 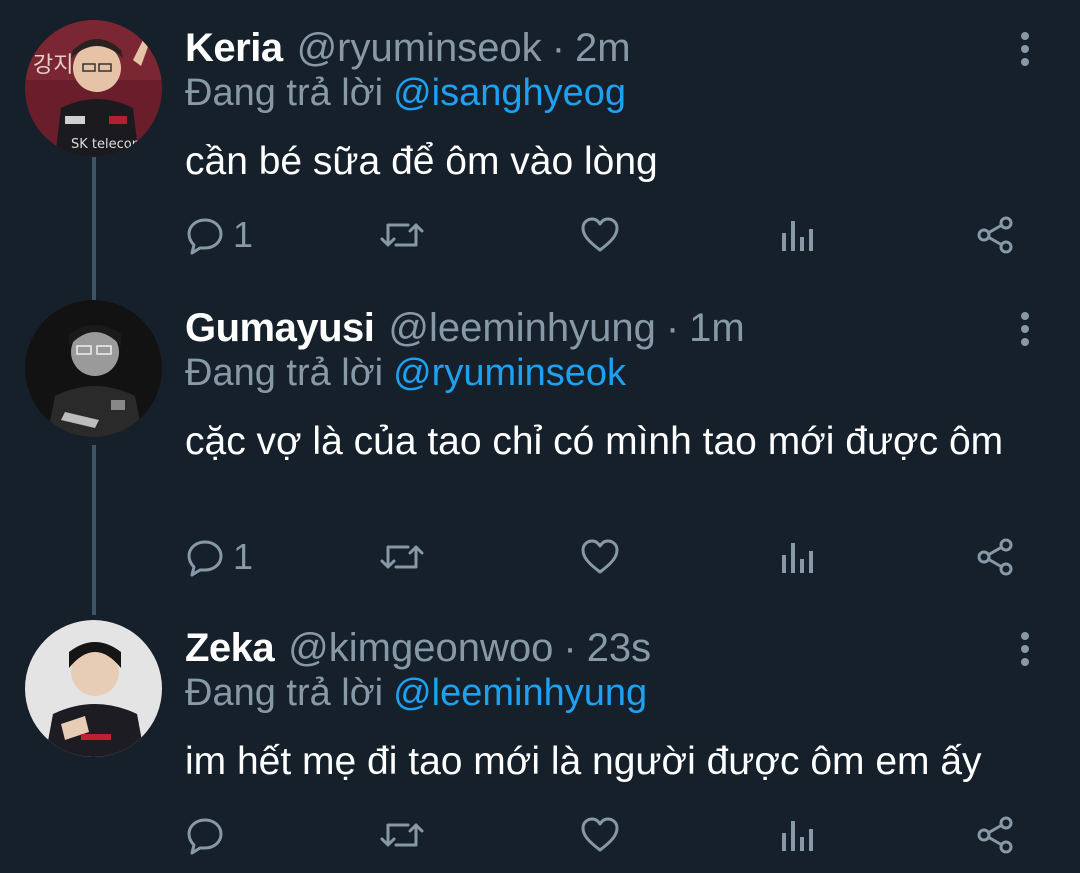 I want to click on reply-button, so click(x=209, y=835).